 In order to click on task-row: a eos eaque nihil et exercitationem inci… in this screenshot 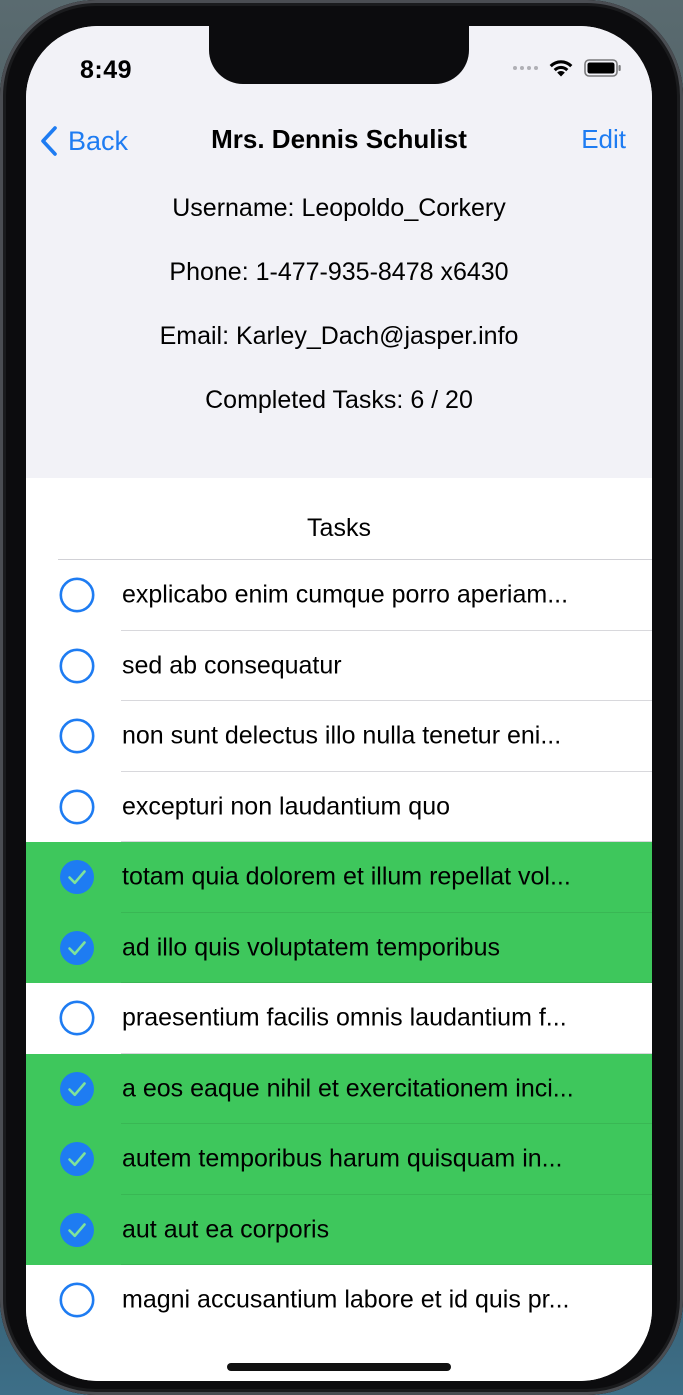, I will do `click(339, 1088)`.